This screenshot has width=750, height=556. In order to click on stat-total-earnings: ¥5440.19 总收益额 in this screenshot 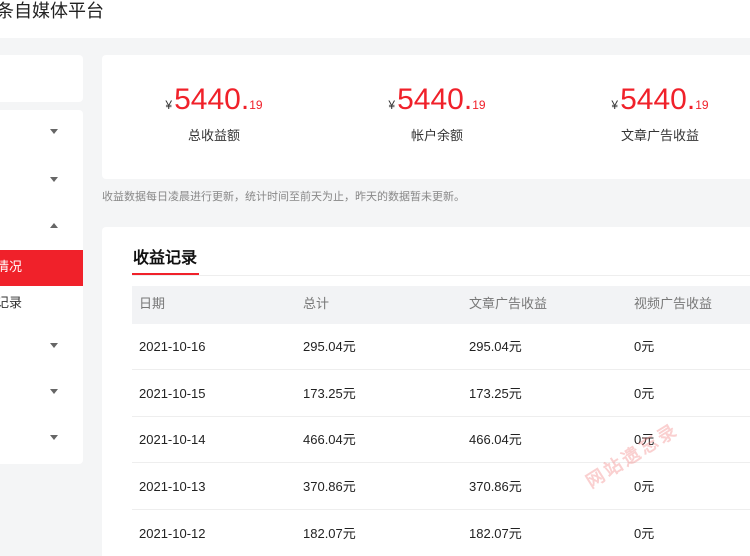, I will do `click(214, 113)`.